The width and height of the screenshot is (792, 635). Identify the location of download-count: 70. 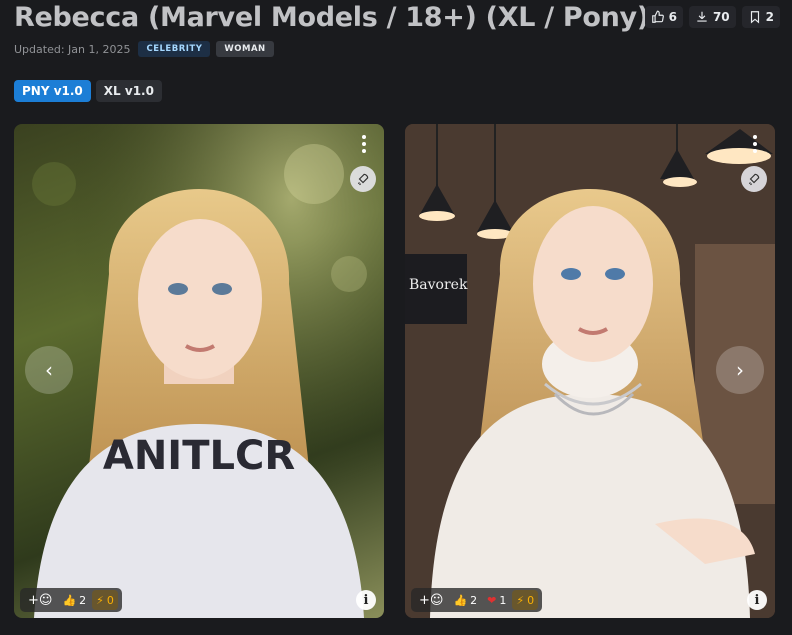
(721, 17).